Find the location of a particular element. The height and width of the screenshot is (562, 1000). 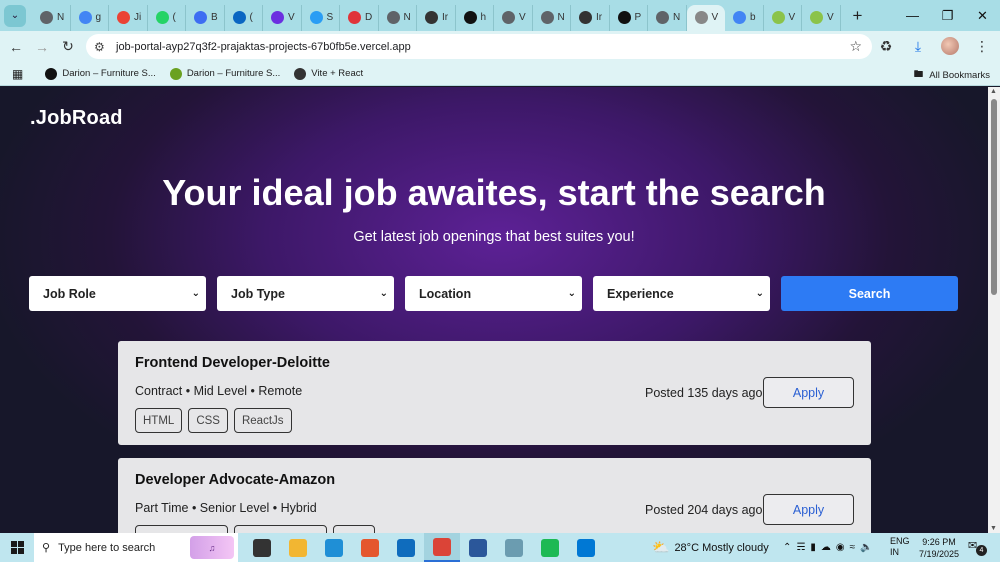

show-hidden-icons-icon: ⌃ is located at coordinates (787, 547).